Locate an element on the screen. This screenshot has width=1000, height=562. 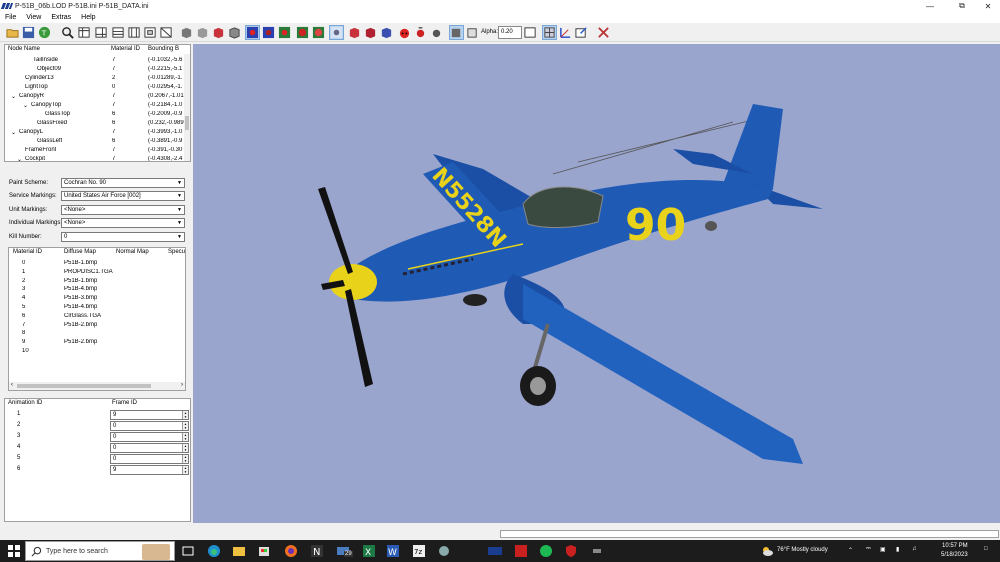
individual-markings-select: <None> ▼ is located at coordinates (123, 223).